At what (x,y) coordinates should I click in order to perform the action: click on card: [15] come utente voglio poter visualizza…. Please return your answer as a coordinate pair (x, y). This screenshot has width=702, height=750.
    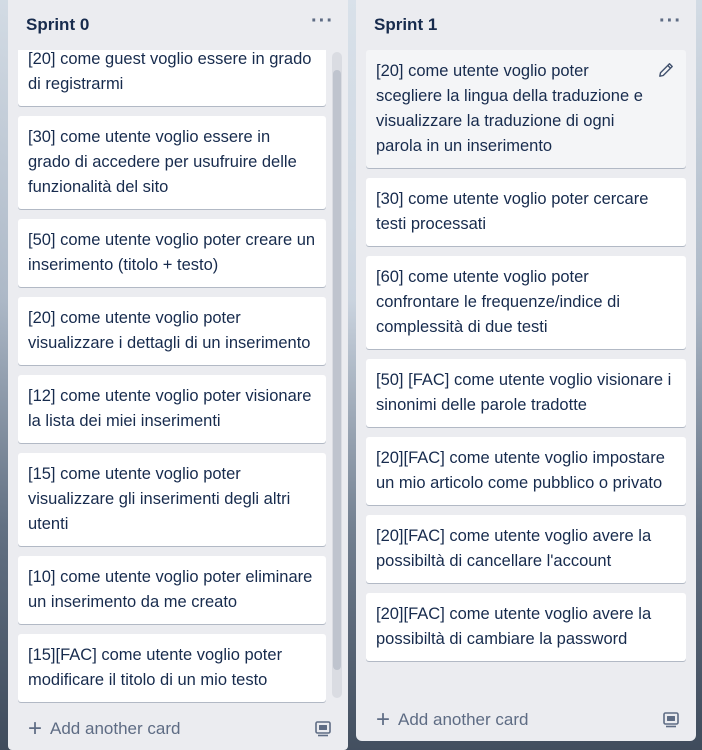
    Looking at the image, I should click on (172, 499).